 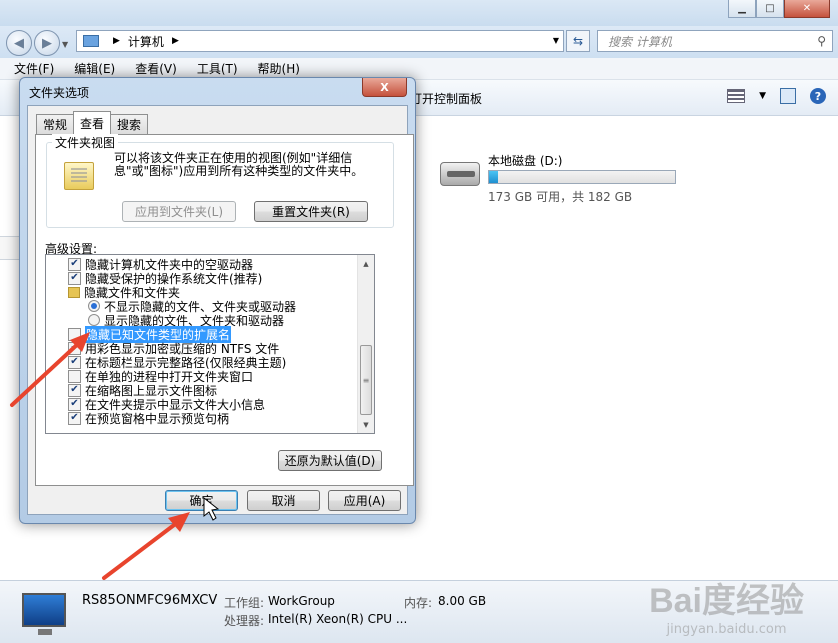 I want to click on annotation-overlay, so click(x=115, y=456).